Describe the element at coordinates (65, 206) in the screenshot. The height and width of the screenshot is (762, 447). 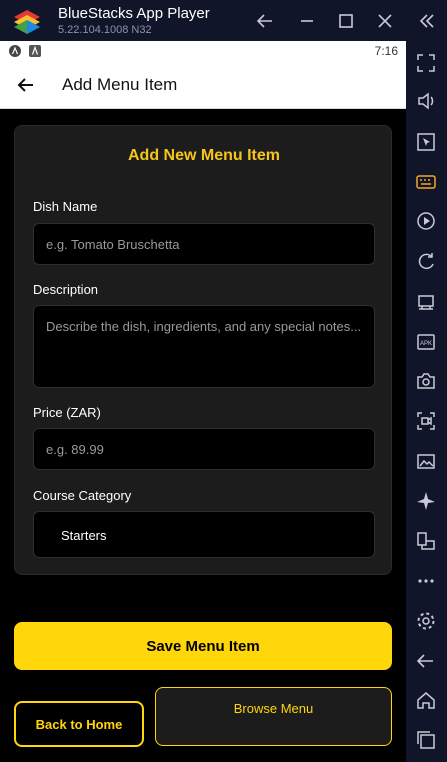
I see `dish-name-label: Dish Name` at that location.